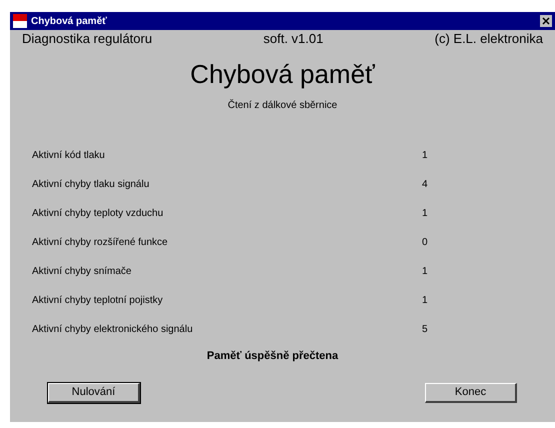  Describe the element at coordinates (98, 214) in the screenshot. I see `row-label: Aktivní chyby teploty vzduchu` at that location.